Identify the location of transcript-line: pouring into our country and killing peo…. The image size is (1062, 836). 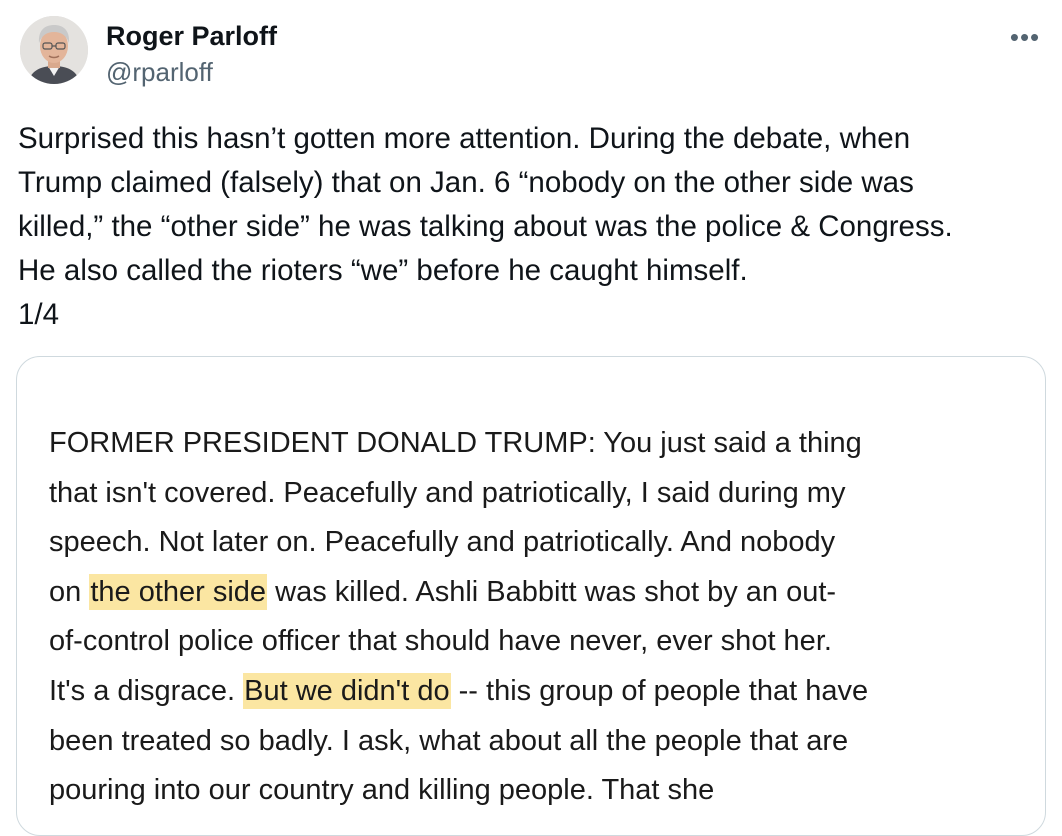
(544, 791).